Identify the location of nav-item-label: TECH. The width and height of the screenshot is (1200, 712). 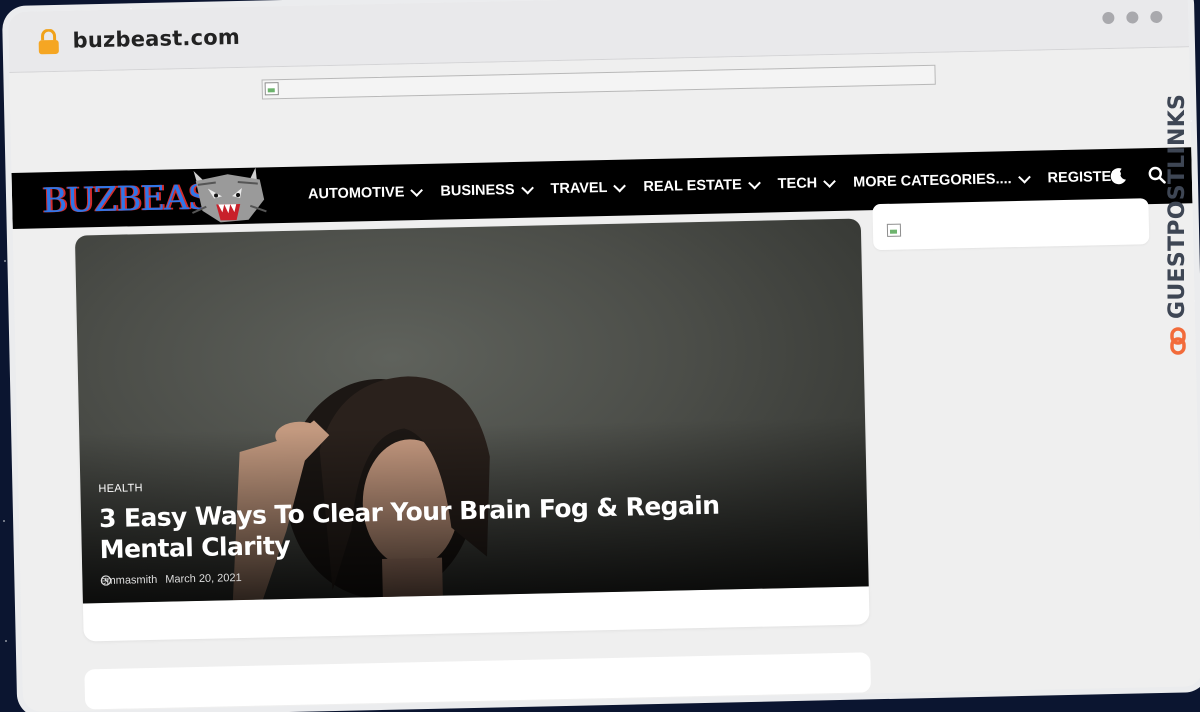
(797, 184).